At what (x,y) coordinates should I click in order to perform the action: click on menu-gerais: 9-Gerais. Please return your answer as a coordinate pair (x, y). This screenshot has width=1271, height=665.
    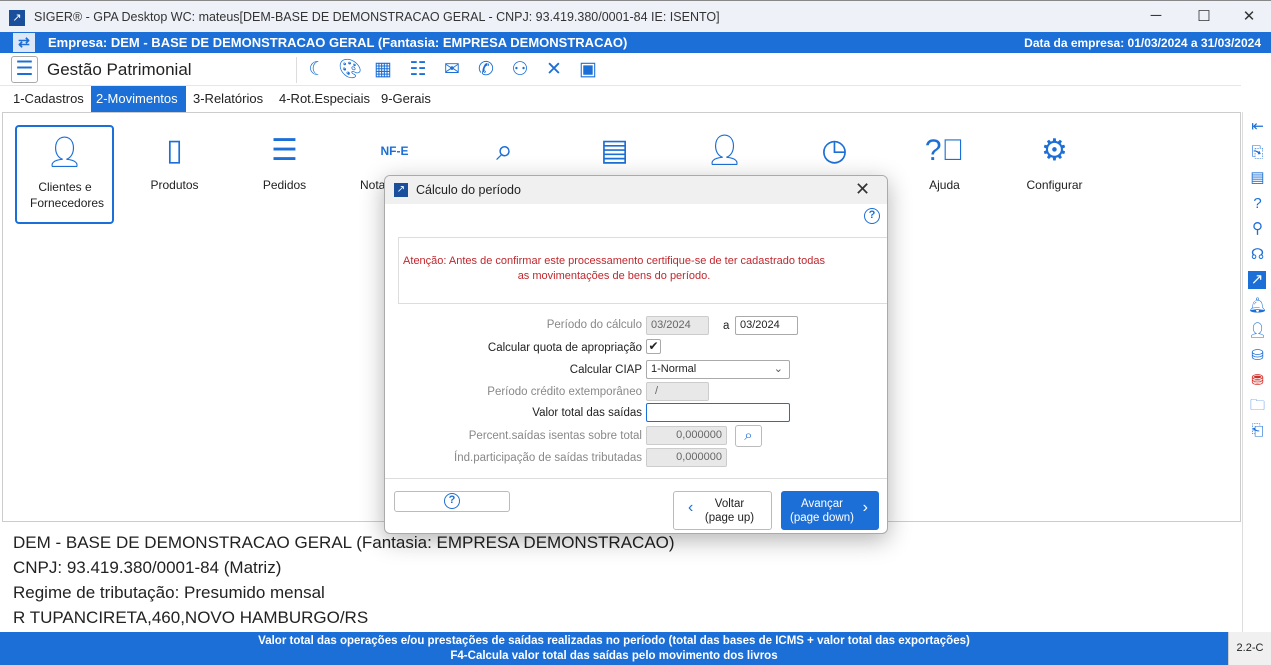
    Looking at the image, I should click on (406, 99).